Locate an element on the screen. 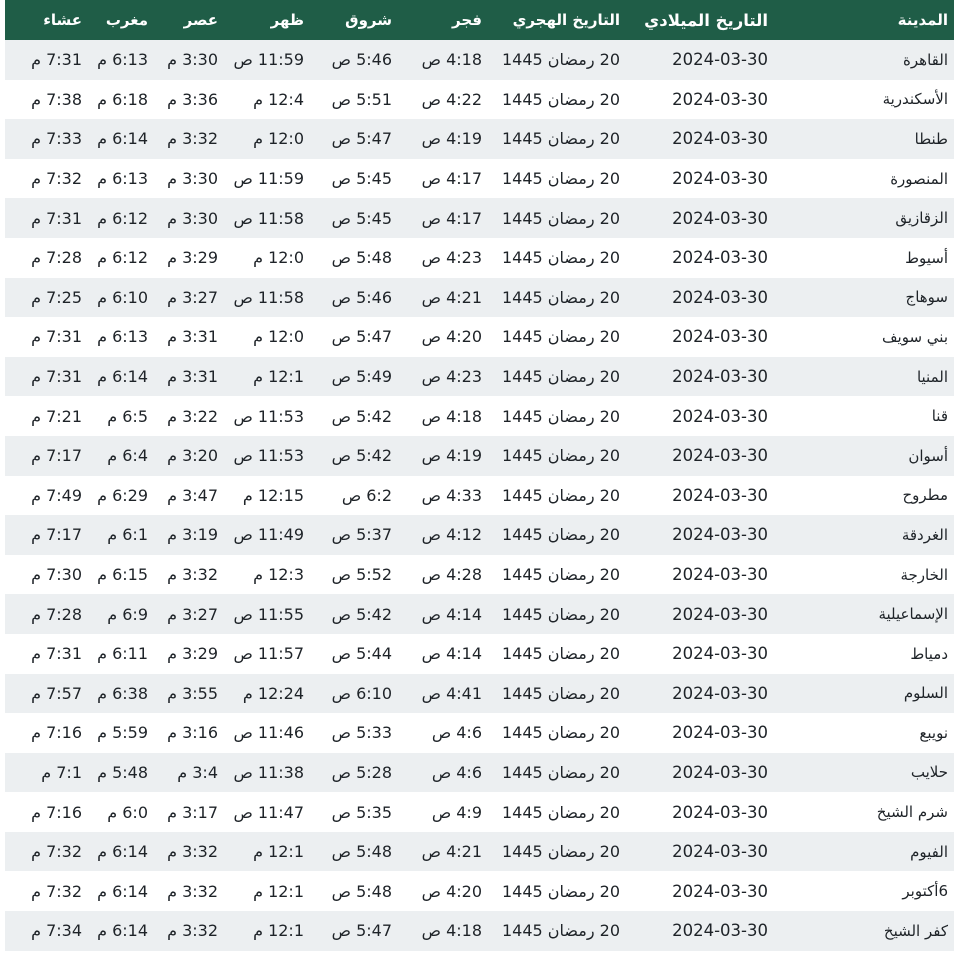 The image size is (954, 953). cell-fajr: 4:12 ص is located at coordinates (451, 535).